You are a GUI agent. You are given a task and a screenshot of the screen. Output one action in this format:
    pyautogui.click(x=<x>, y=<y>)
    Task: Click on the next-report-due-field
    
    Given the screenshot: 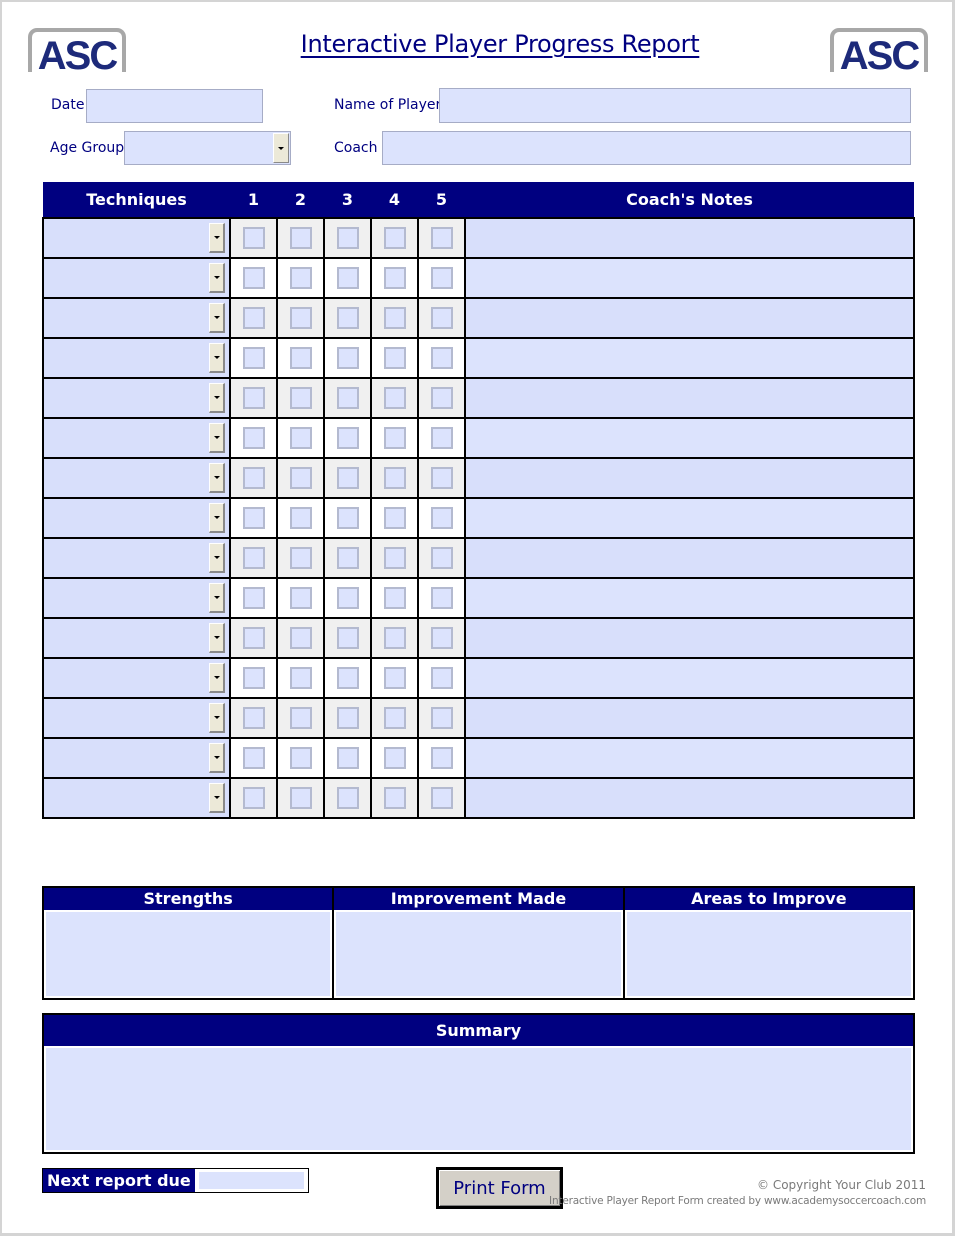 What is the action you would take?
    pyautogui.click(x=251, y=1180)
    